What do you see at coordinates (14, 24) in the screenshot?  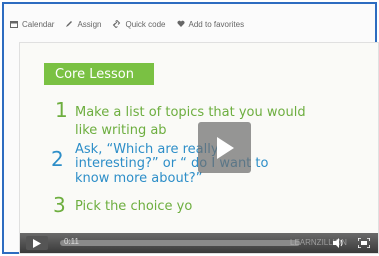 I see `calendar-icon` at bounding box center [14, 24].